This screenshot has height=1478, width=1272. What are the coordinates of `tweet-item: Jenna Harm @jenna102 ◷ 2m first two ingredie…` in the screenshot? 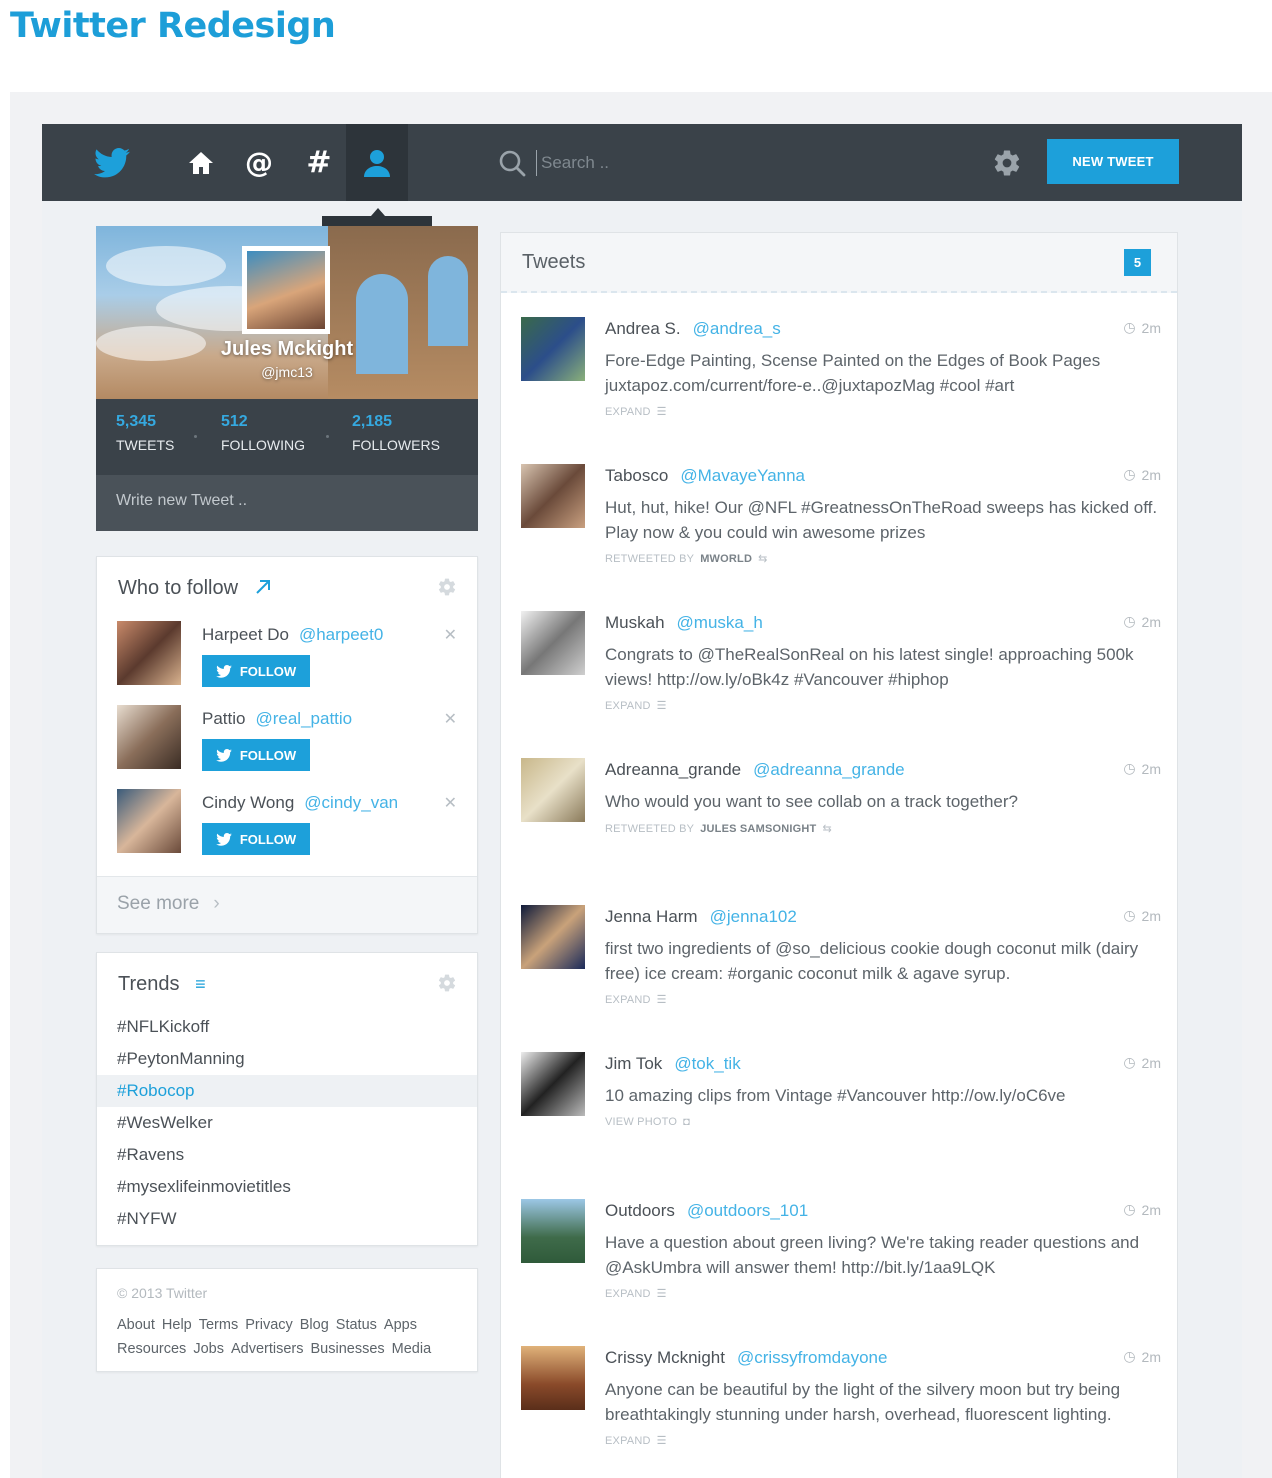 It's located at (841, 975).